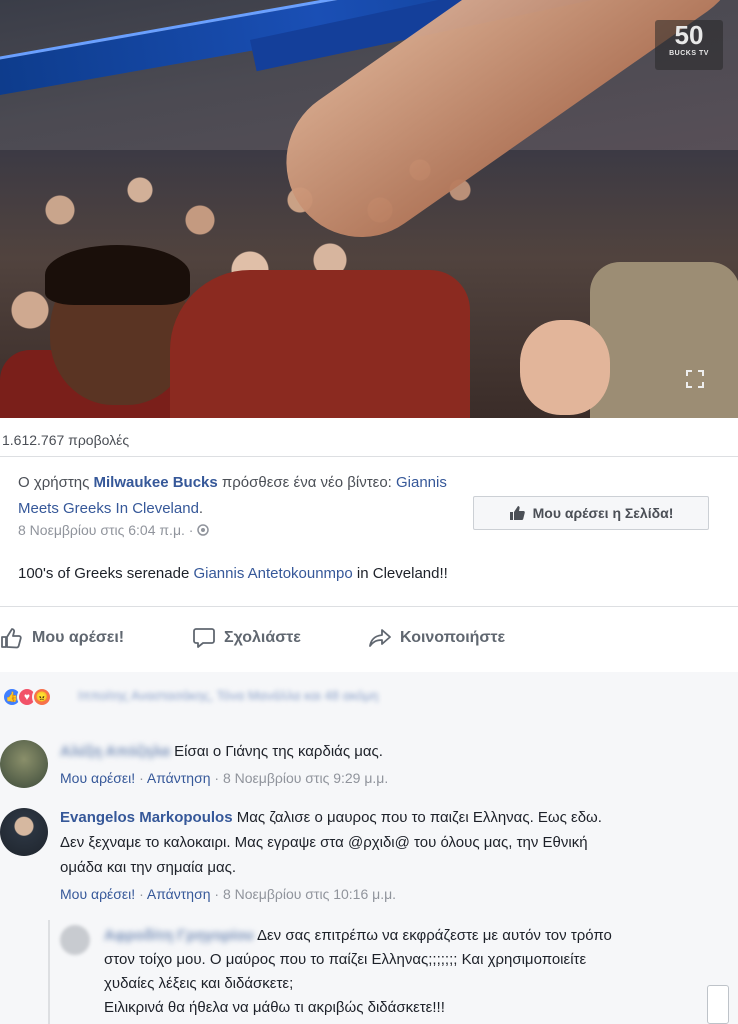  Describe the element at coordinates (689, 53) in the screenshot. I see `badge-sub: BUCKS TV` at that location.